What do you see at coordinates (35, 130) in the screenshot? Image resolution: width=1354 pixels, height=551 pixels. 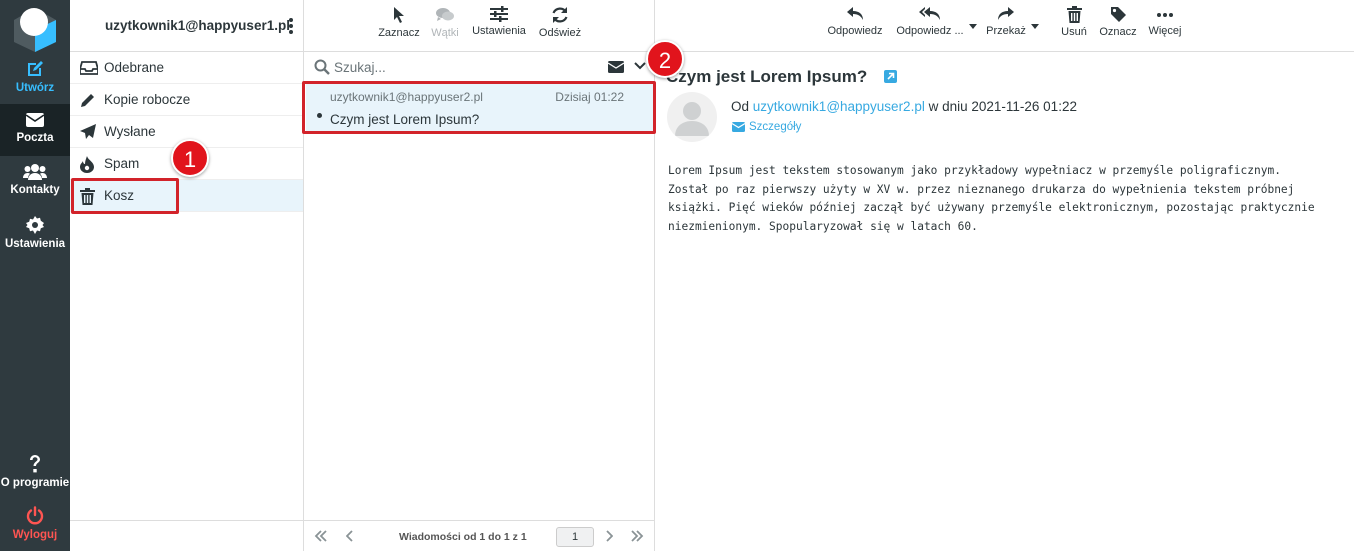 I see `nav-mail: Poczta` at bounding box center [35, 130].